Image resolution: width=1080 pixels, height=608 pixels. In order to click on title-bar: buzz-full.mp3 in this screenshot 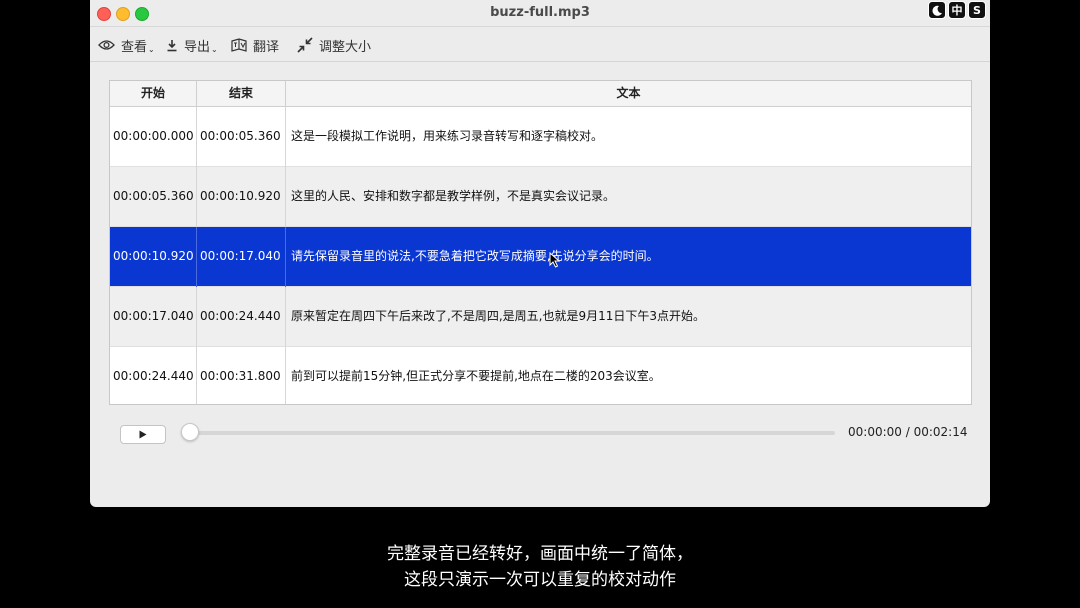, I will do `click(540, 13)`.